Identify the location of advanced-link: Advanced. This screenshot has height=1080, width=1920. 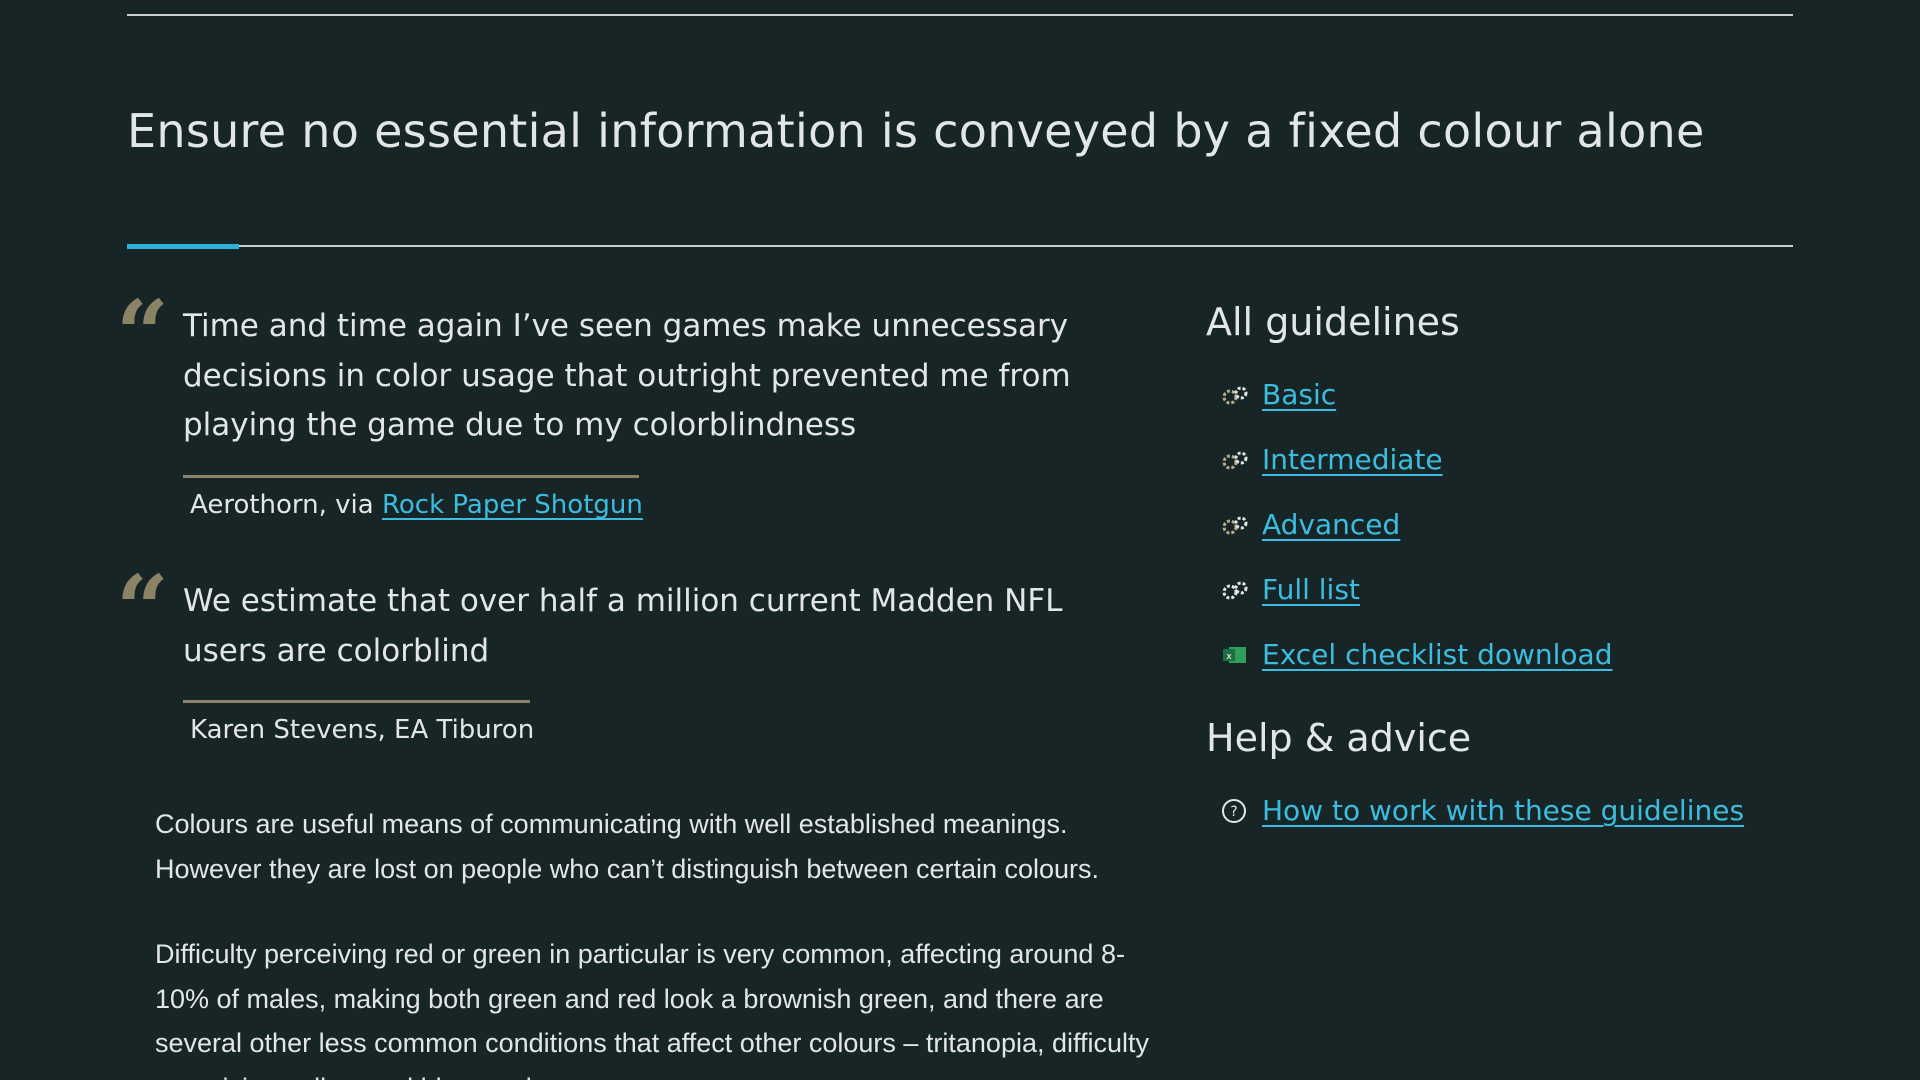
(1331, 524).